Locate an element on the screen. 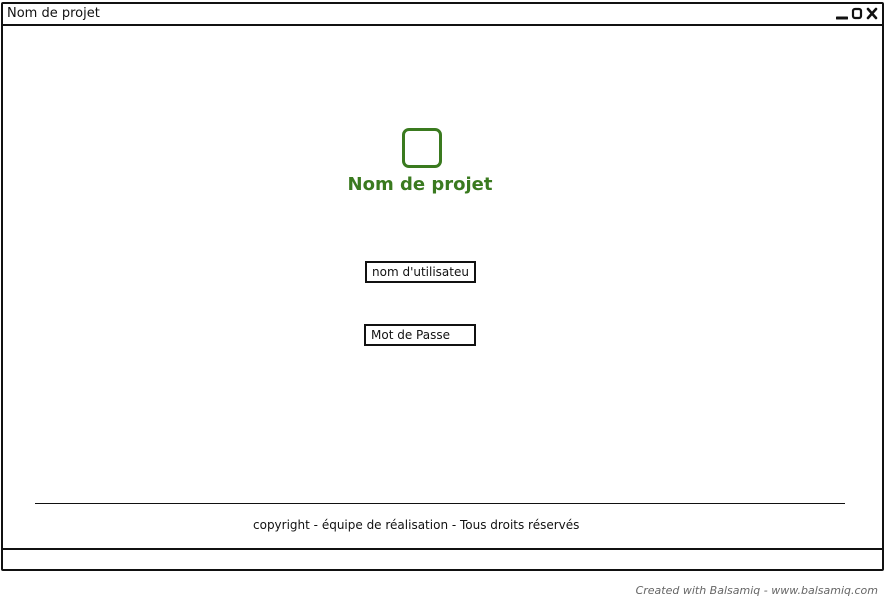 The width and height of the screenshot is (885, 602). password-input is located at coordinates (420, 335).